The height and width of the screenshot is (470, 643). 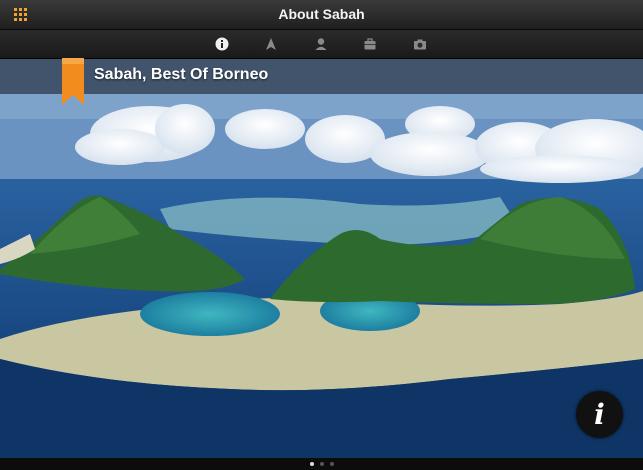 What do you see at coordinates (420, 44) in the screenshot?
I see `tab-camera-icon` at bounding box center [420, 44].